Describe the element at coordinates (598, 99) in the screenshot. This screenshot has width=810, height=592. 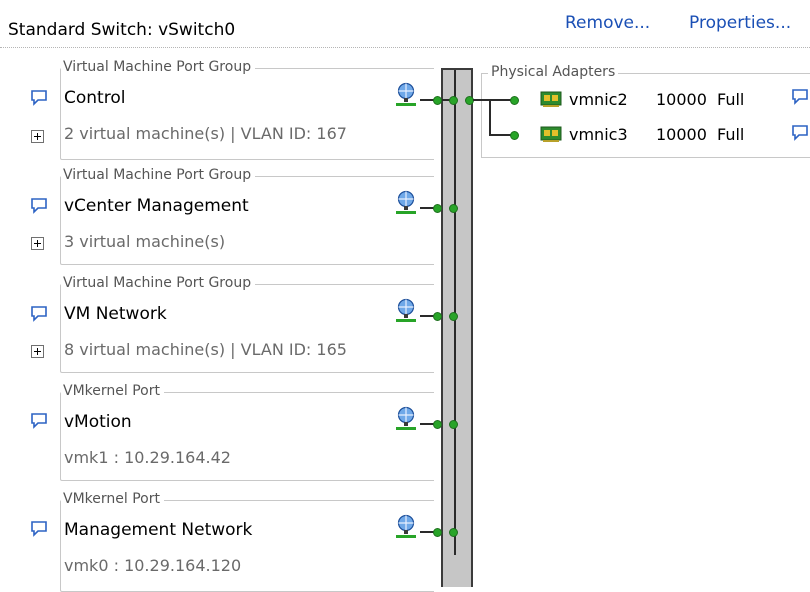
I see `nic-name: vmnic2` at that location.